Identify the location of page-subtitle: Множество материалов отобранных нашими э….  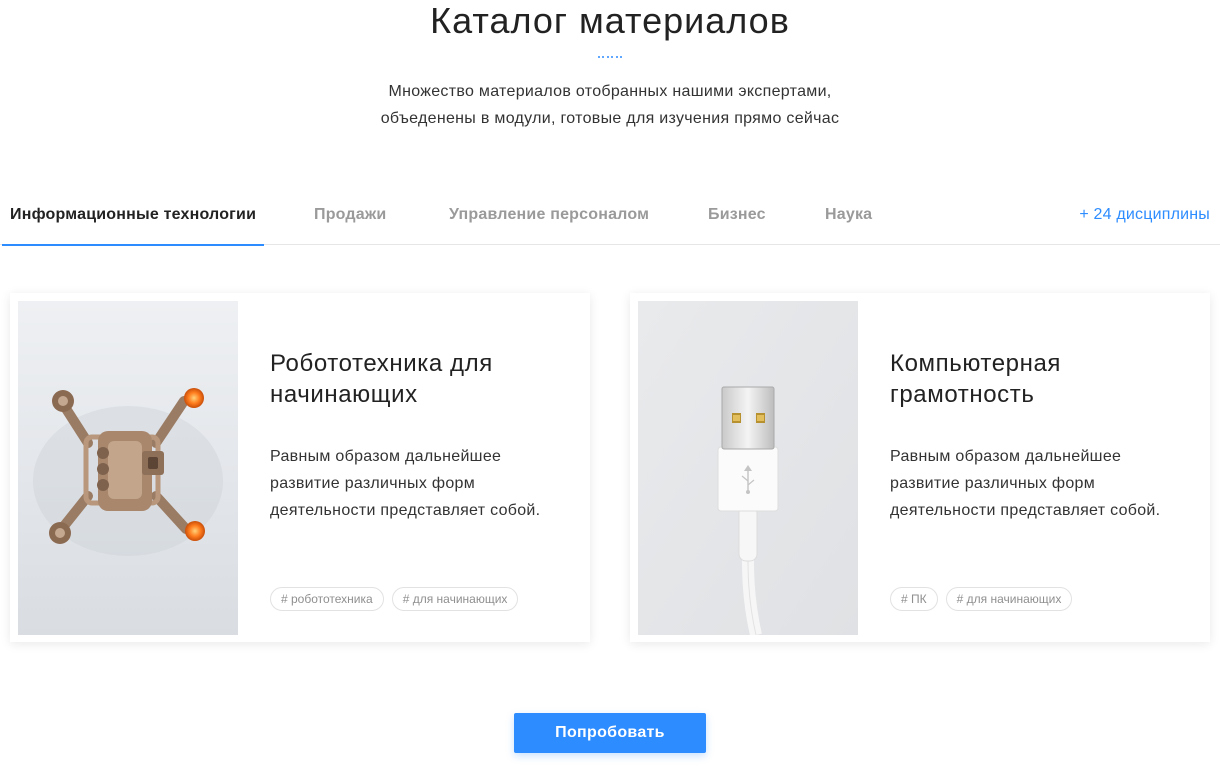
(610, 105).